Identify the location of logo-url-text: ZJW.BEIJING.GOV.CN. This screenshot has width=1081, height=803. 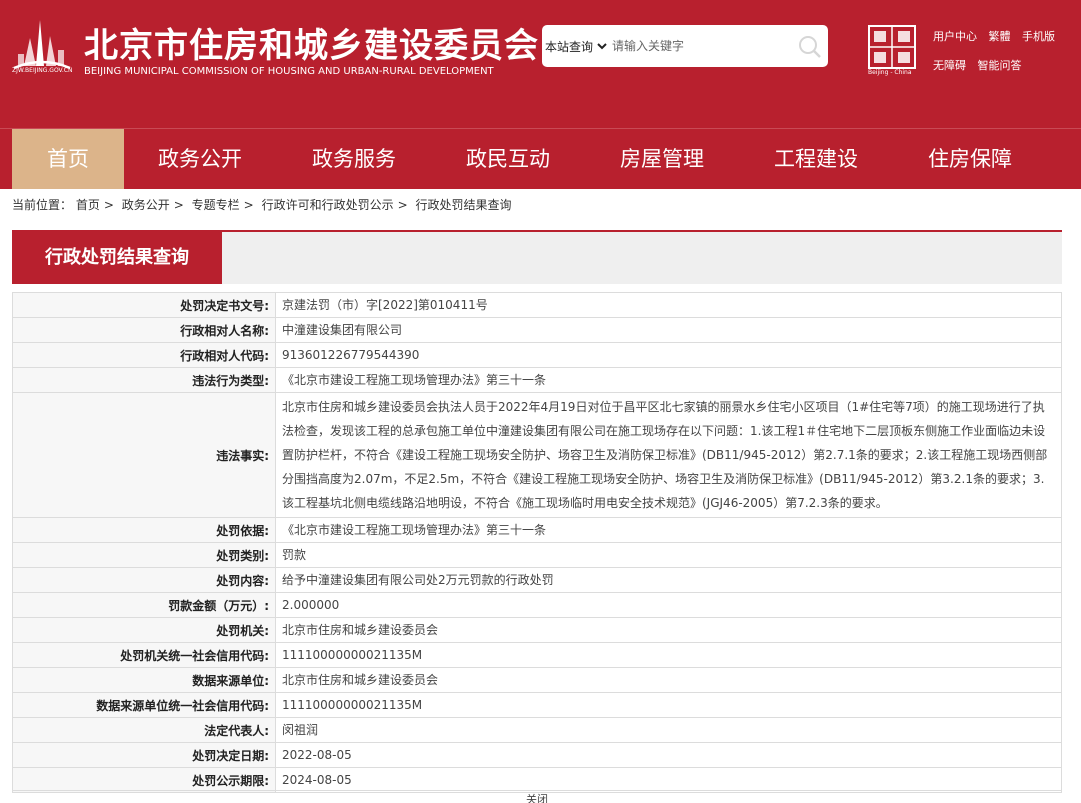
(42, 70).